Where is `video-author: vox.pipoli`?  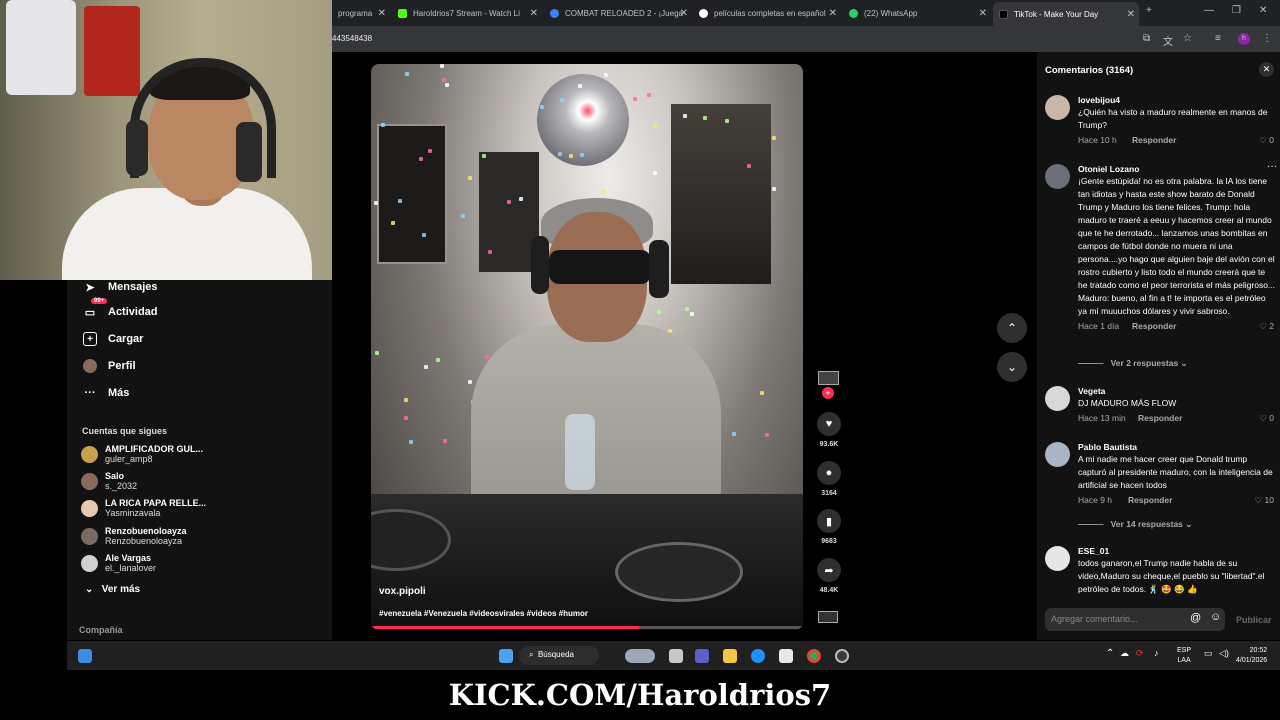
video-author: vox.pipoli is located at coordinates (402, 591).